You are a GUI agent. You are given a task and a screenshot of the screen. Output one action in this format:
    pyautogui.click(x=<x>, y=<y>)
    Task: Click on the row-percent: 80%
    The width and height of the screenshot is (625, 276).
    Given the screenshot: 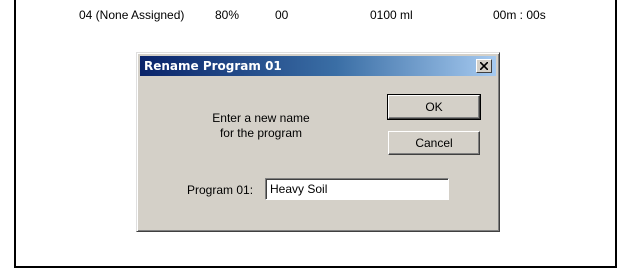 What is the action you would take?
    pyautogui.click(x=227, y=15)
    